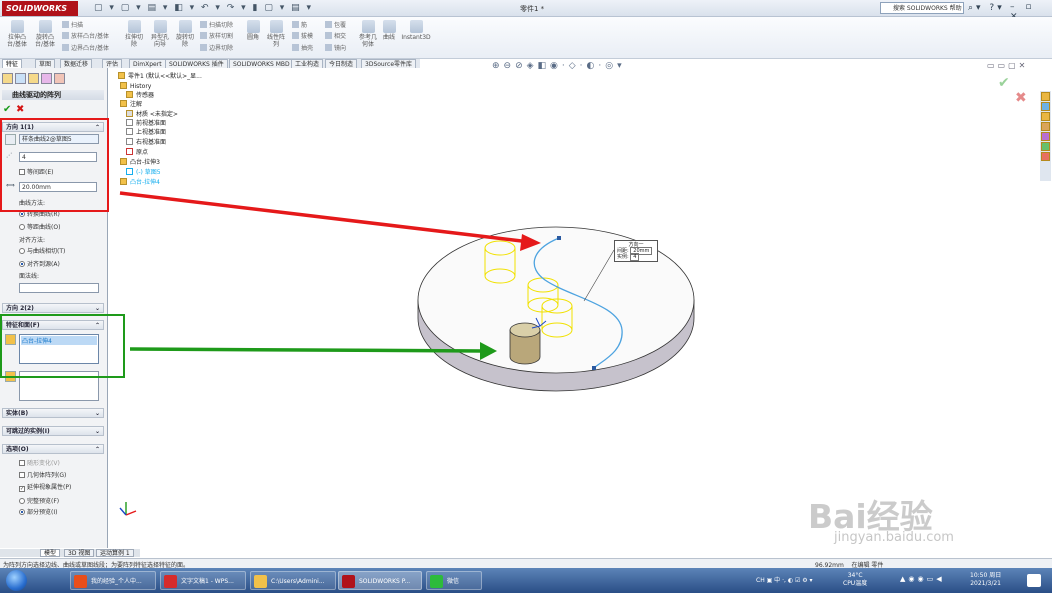 This screenshot has width=1052, height=593. Describe the element at coordinates (307, 350) in the screenshot. I see `green-pointer-arrow` at that location.